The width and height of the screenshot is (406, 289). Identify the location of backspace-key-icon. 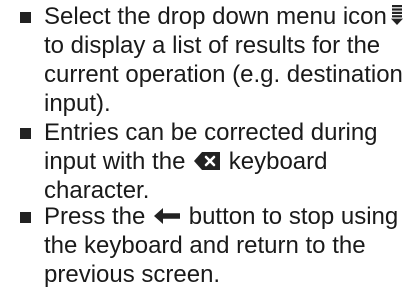
(207, 160).